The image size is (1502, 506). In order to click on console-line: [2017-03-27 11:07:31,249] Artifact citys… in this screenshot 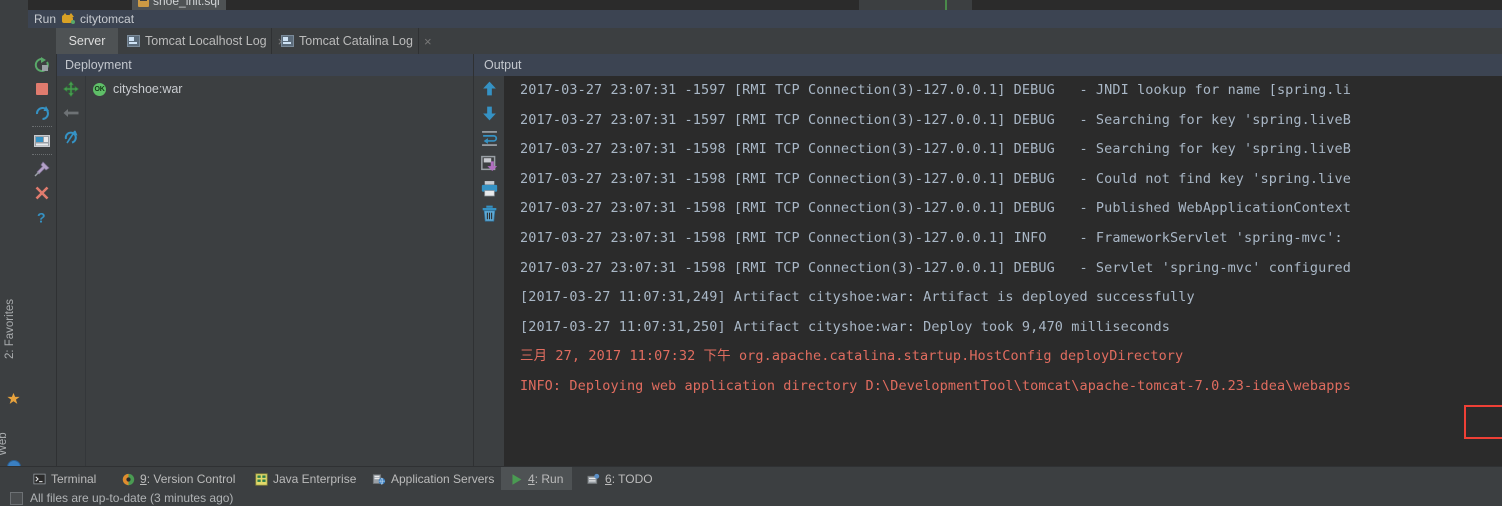, I will do `click(857, 297)`.